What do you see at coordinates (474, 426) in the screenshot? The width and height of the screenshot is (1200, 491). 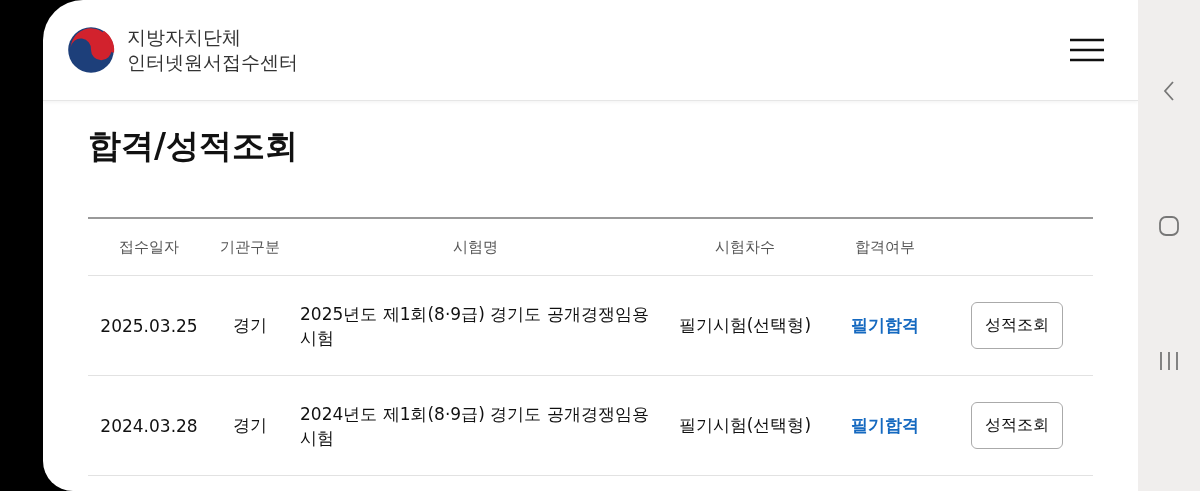 I see `table-cell-text: 2024년도 제1회(8·9급) 경기도 공개경쟁임용 시험` at bounding box center [474, 426].